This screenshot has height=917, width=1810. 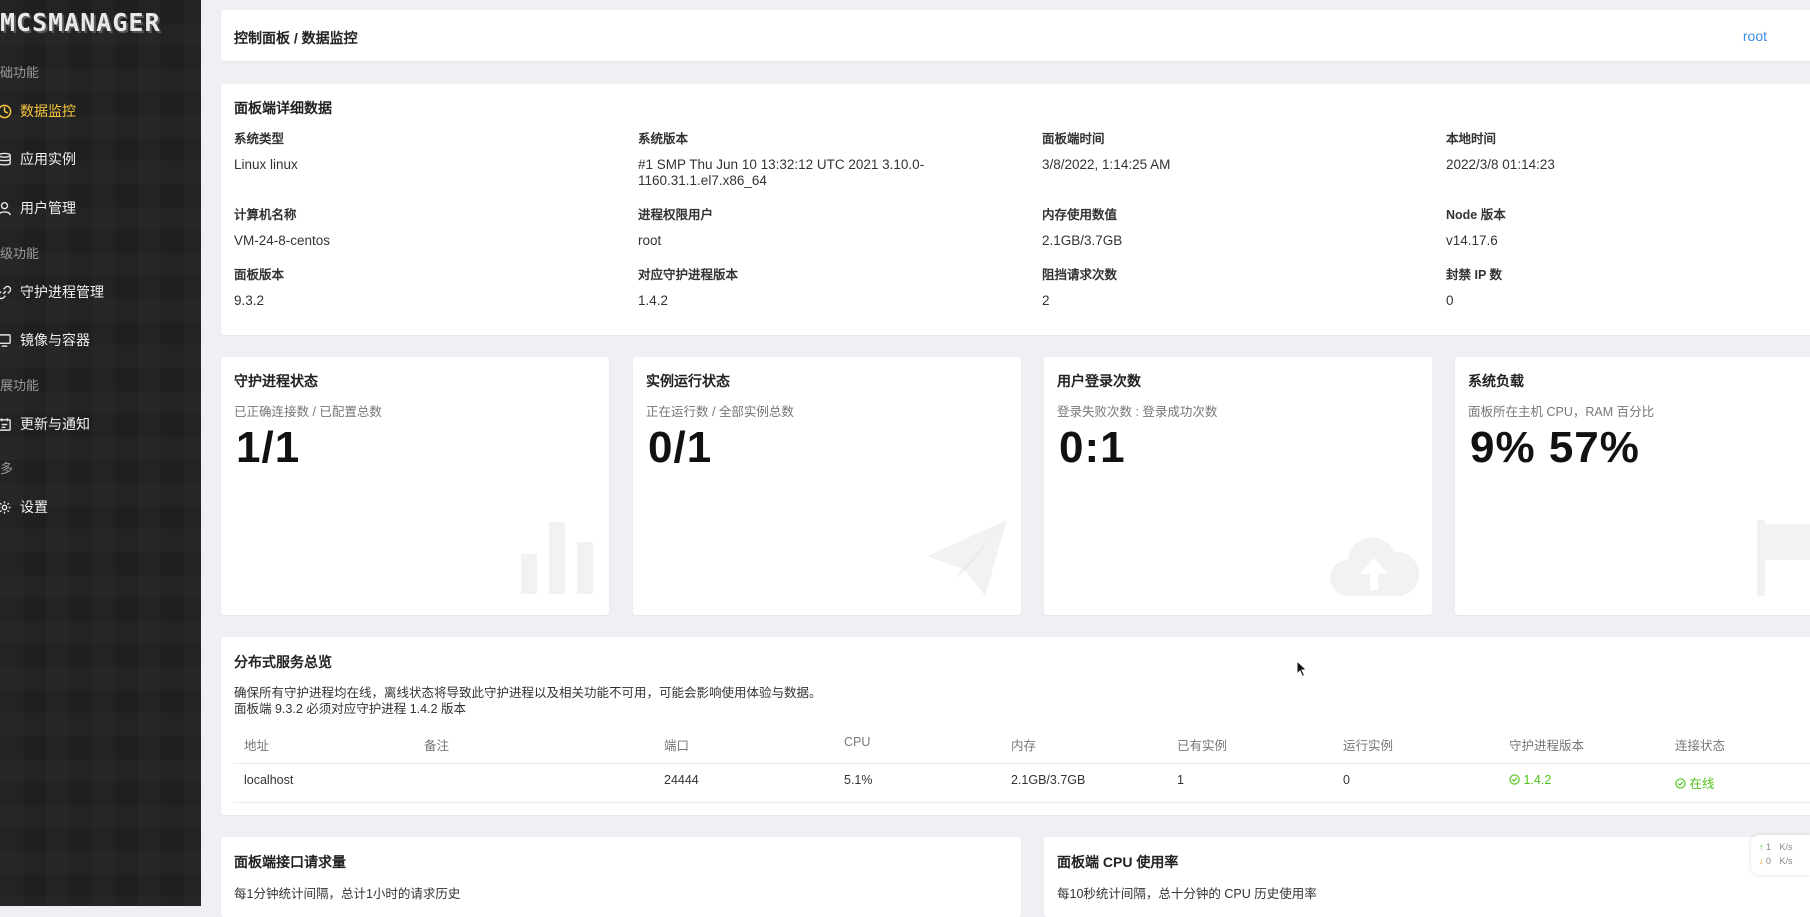 What do you see at coordinates (857, 742) in the screenshot?
I see `column-header-cpu: CPU` at bounding box center [857, 742].